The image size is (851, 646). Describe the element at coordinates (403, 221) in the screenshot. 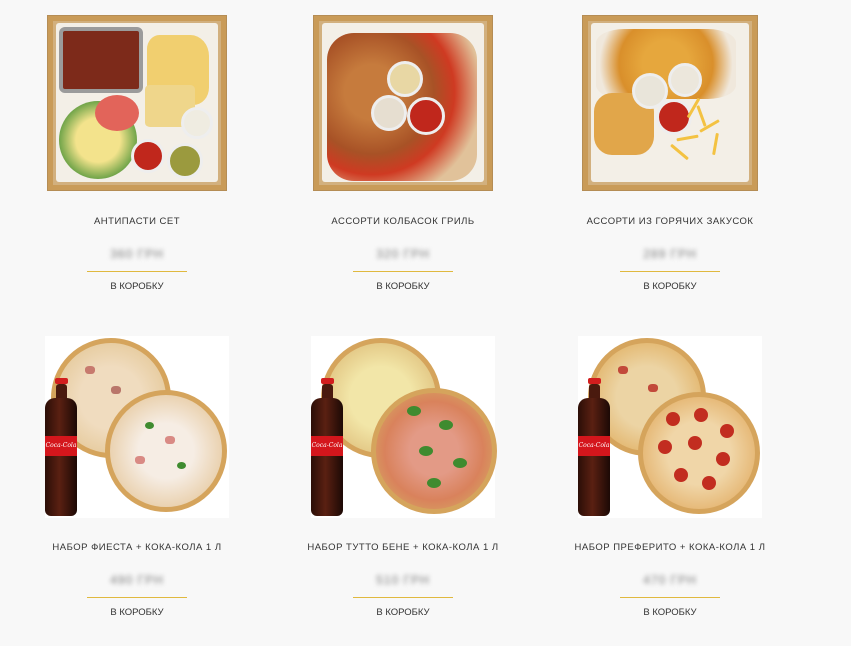

I see `product-title: АССОРТИ КОЛБАСОК ГРИЛЬ` at that location.